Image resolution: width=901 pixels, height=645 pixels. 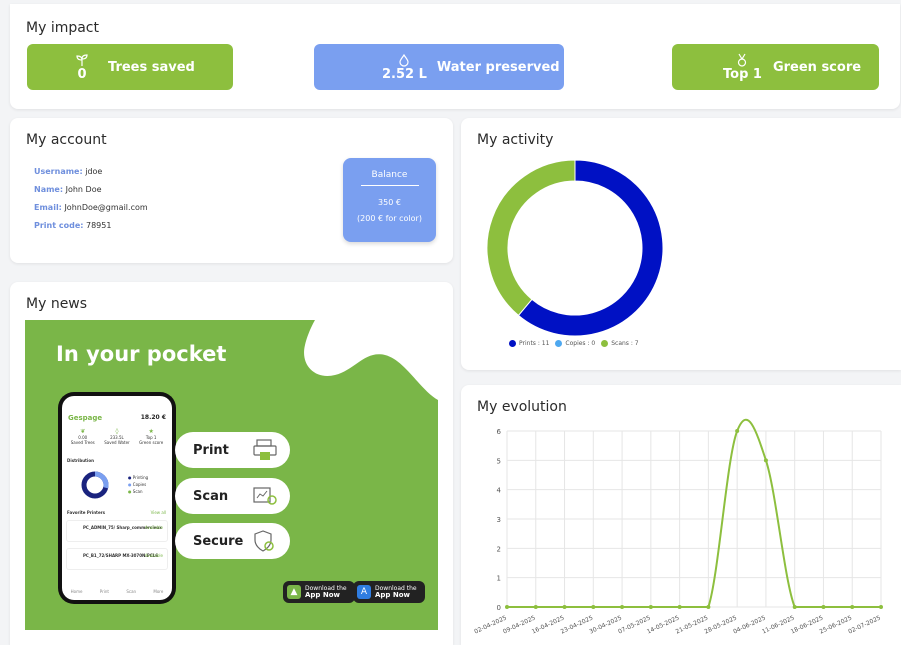 I want to click on printcode-row: Print code: 78951, so click(x=73, y=225).